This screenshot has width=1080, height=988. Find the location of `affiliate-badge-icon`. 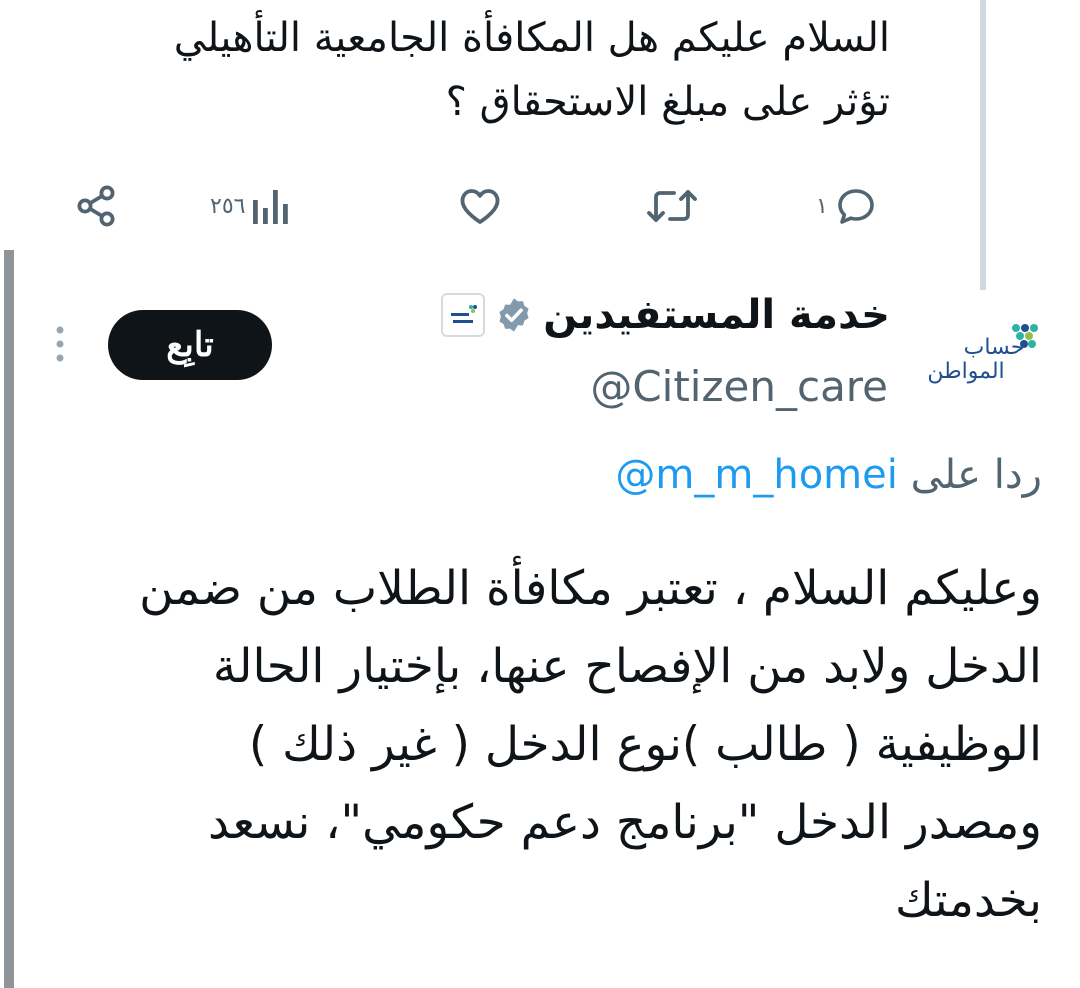

affiliate-badge-icon is located at coordinates (463, 315).